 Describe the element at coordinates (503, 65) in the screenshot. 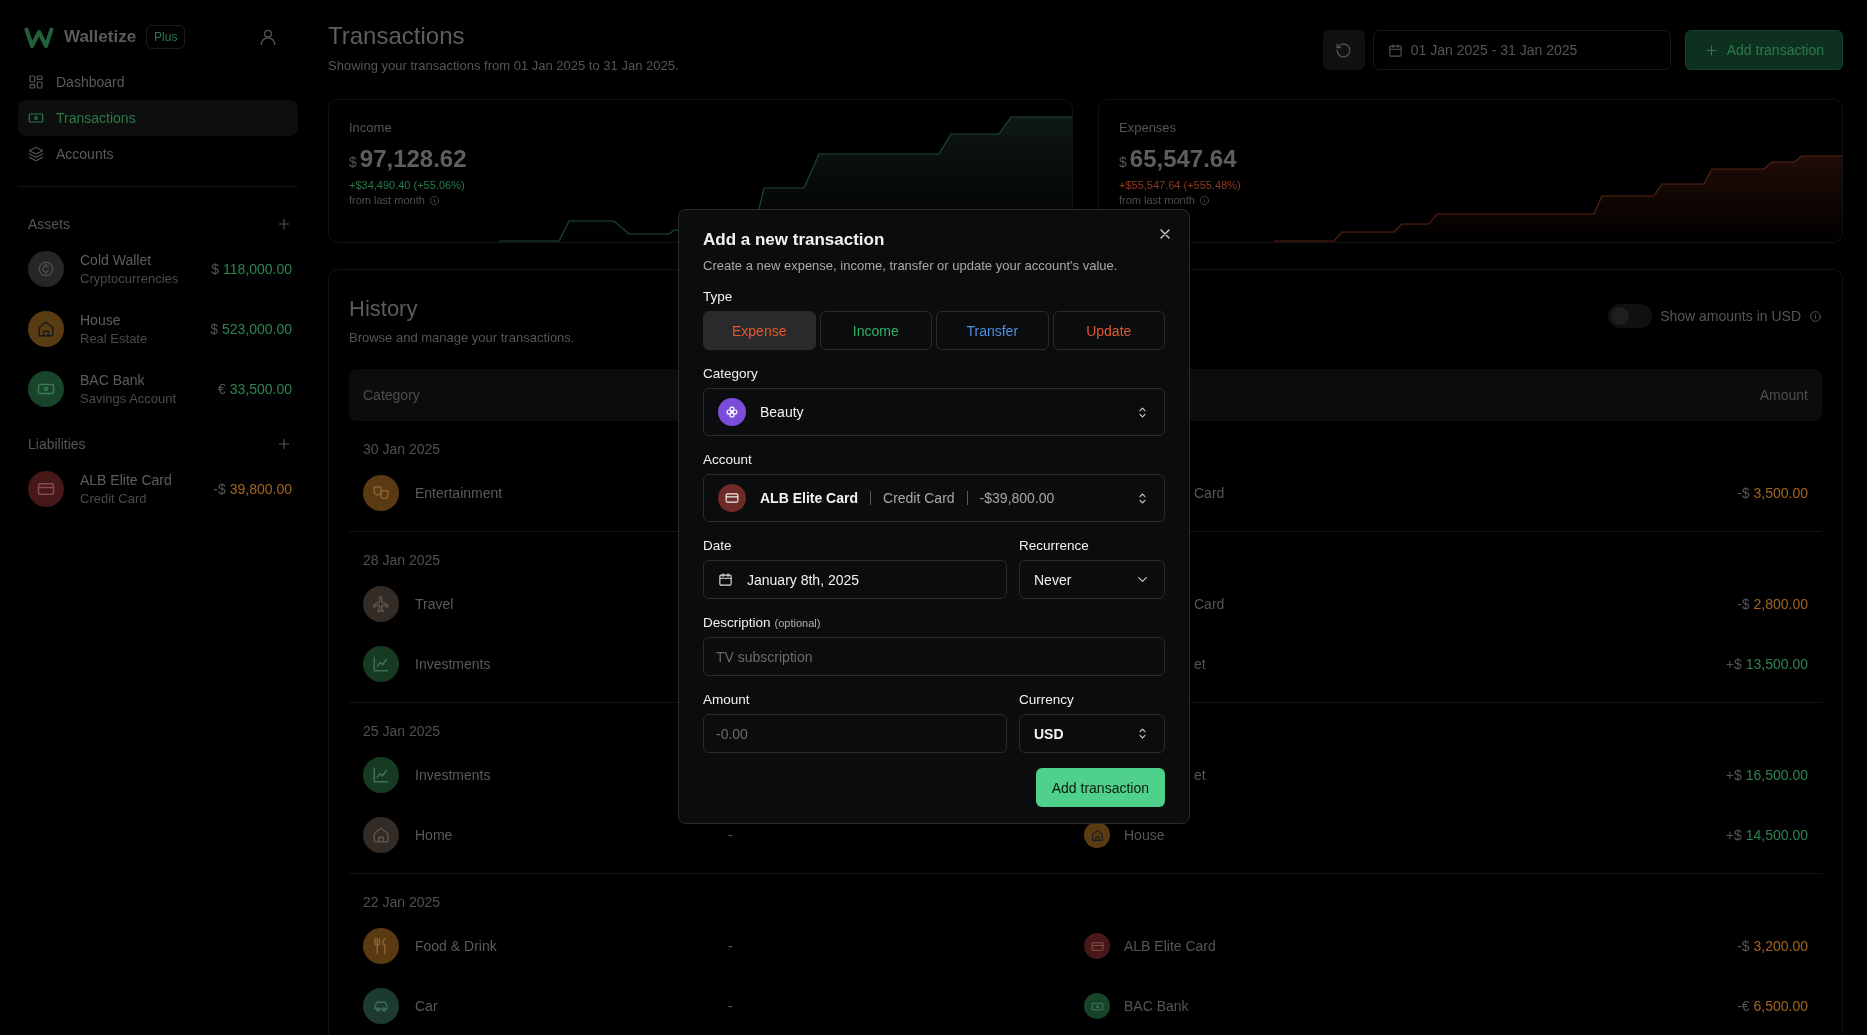

I see `page-subtitle: Showing your transactions from 01 Jan 2025 to 31 Jan 2025.` at that location.